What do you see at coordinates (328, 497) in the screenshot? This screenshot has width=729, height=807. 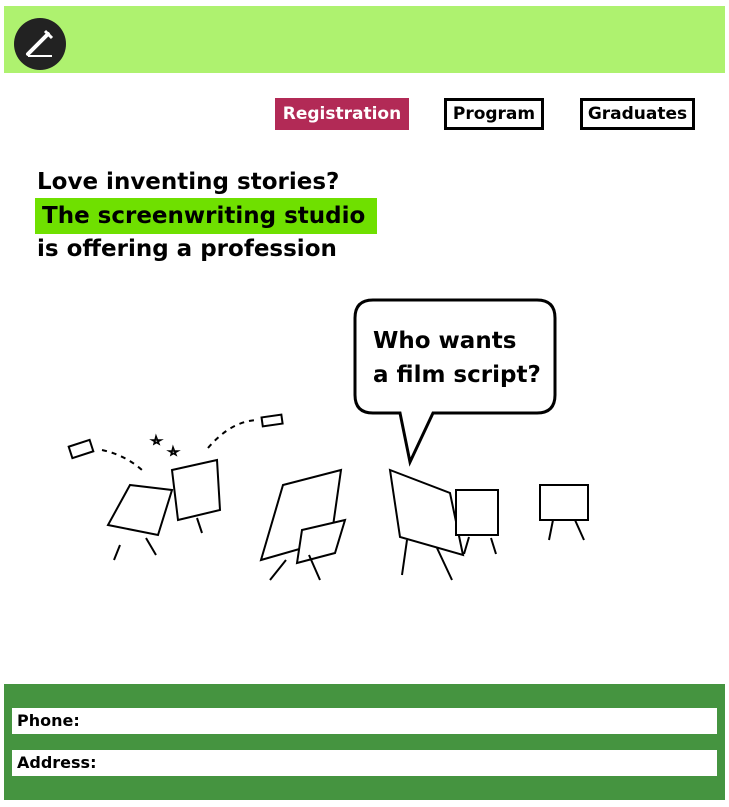 I see `book-characters` at bounding box center [328, 497].